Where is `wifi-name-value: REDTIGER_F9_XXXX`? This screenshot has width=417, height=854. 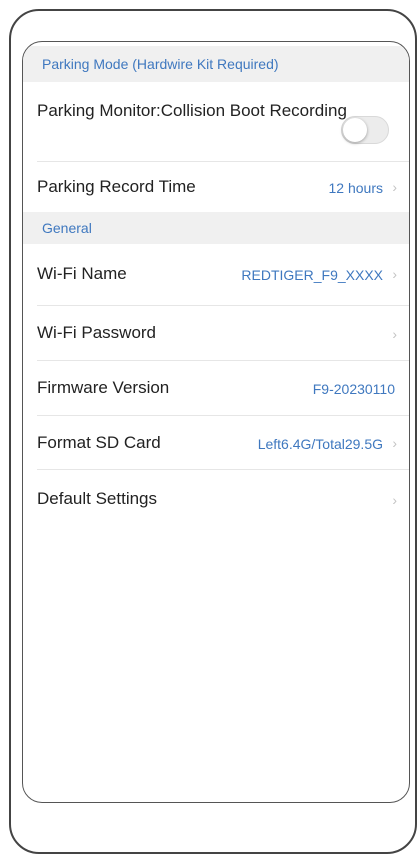
wifi-name-value: REDTIGER_F9_XXXX is located at coordinates (312, 275).